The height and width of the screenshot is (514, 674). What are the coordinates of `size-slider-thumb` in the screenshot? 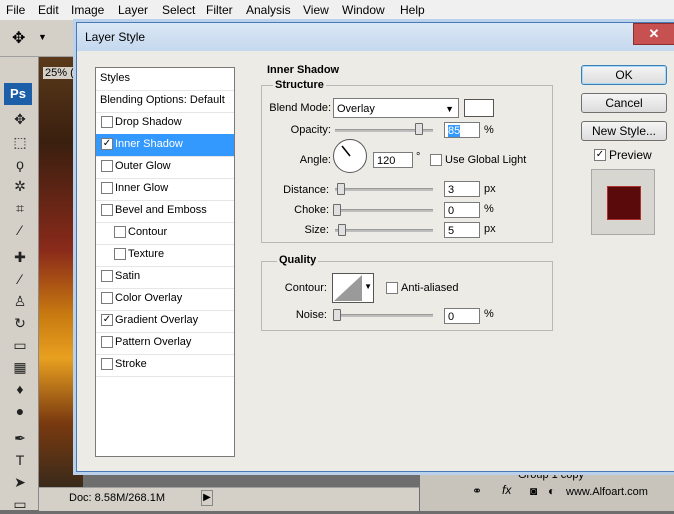 It's located at (342, 230).